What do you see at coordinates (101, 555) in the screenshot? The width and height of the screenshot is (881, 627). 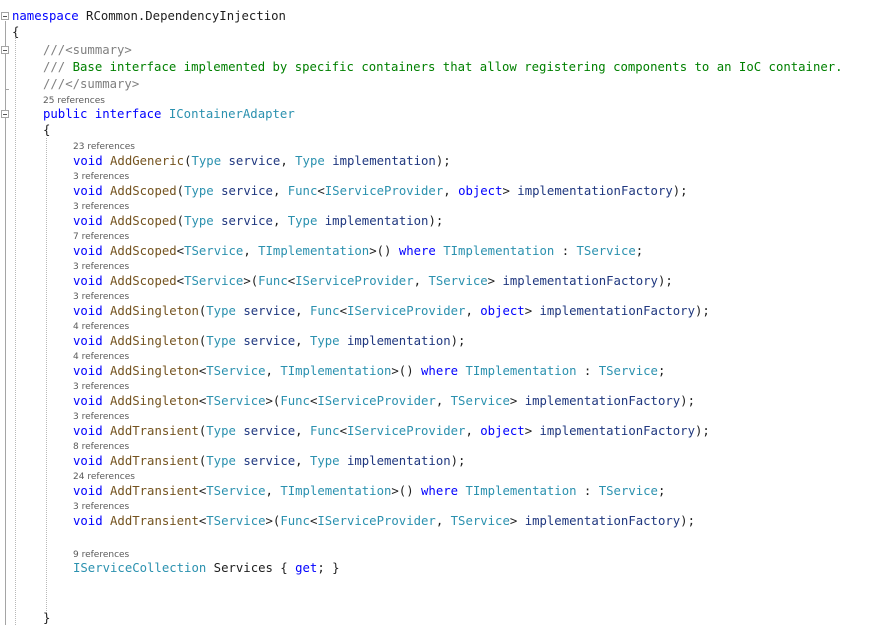 I see `codelens-references: 9 references` at bounding box center [101, 555].